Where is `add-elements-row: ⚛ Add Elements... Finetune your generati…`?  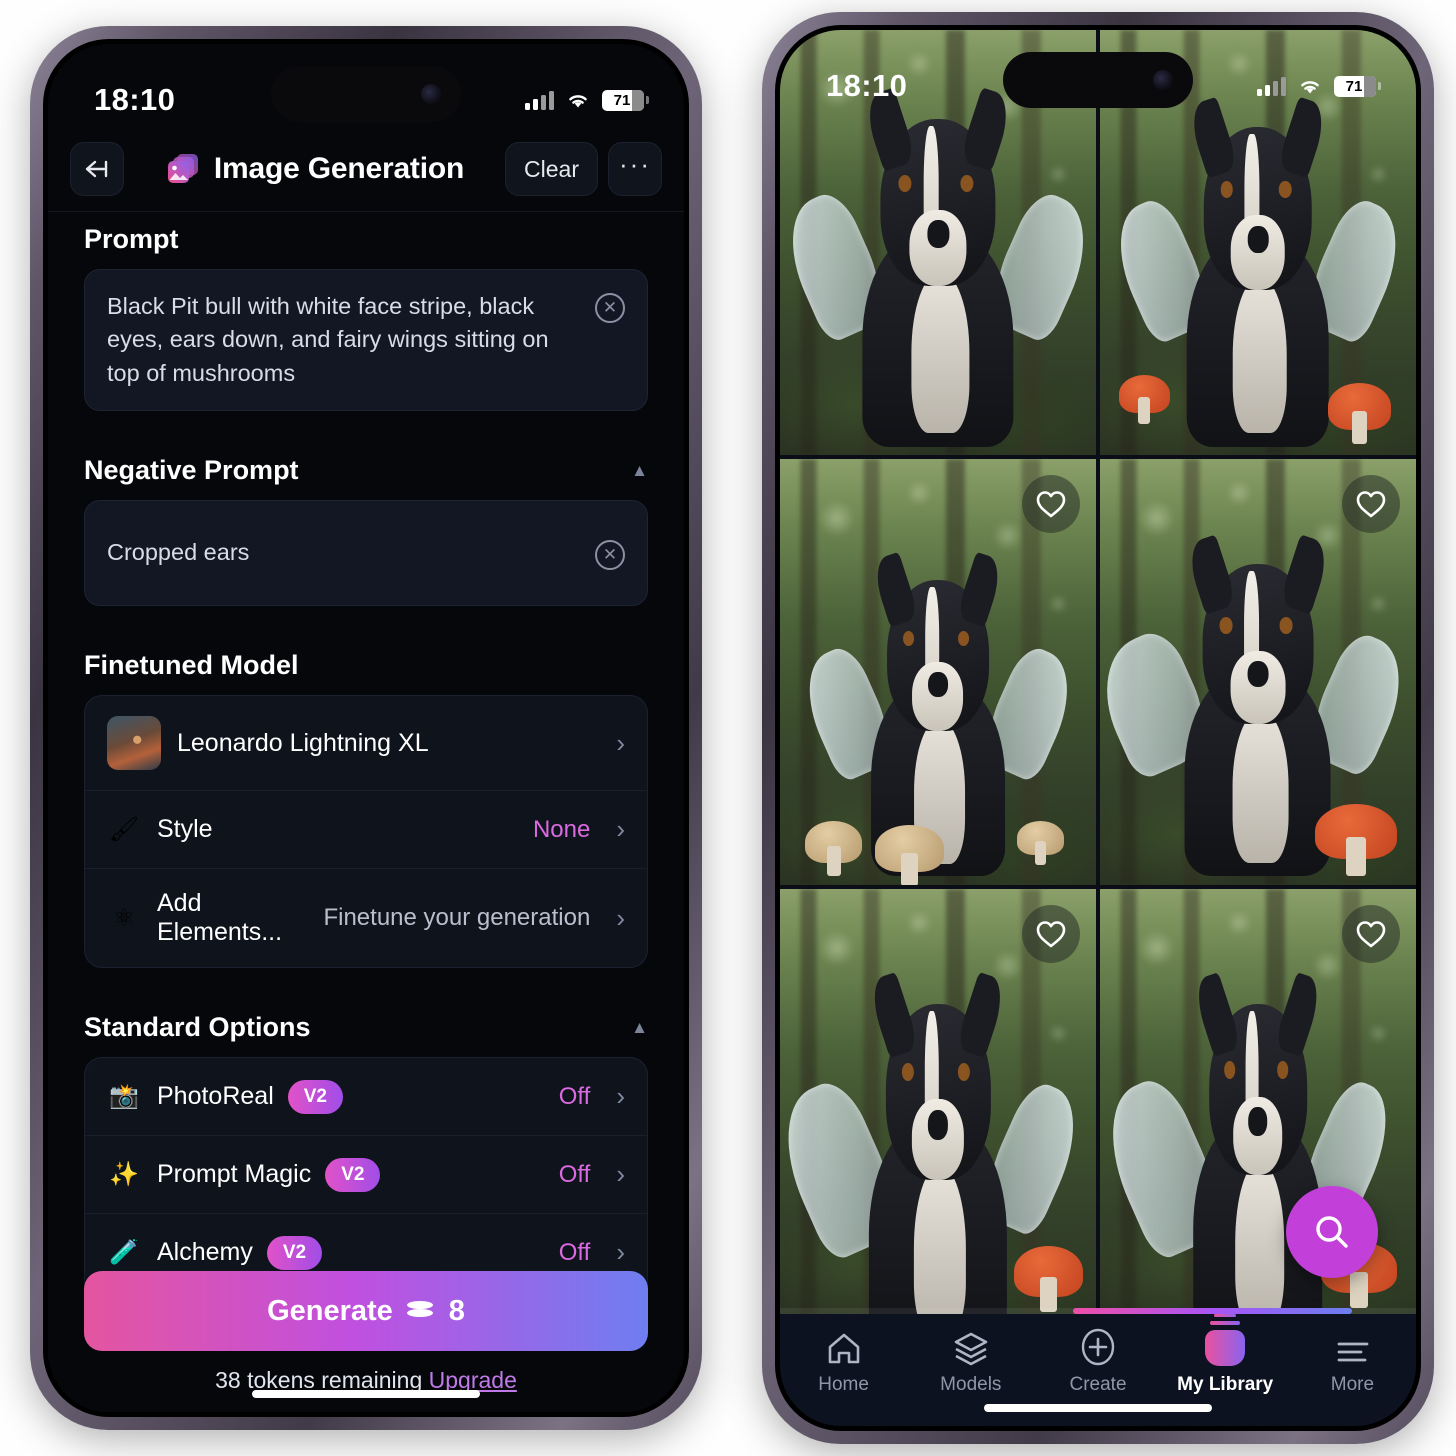
add-elements-row: ⚛ Add Elements... Finetune your generati… is located at coordinates (366, 918).